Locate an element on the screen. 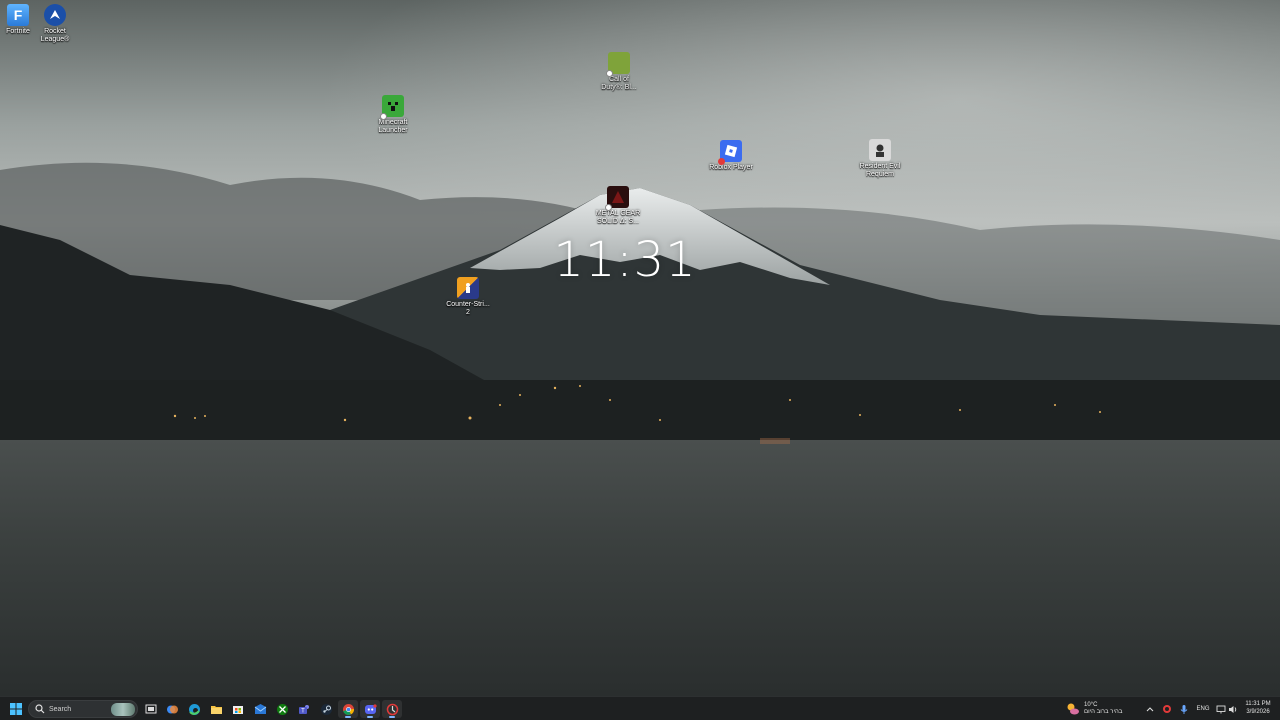 The width and height of the screenshot is (1280, 720). resident-evil-icon is located at coordinates (880, 150).